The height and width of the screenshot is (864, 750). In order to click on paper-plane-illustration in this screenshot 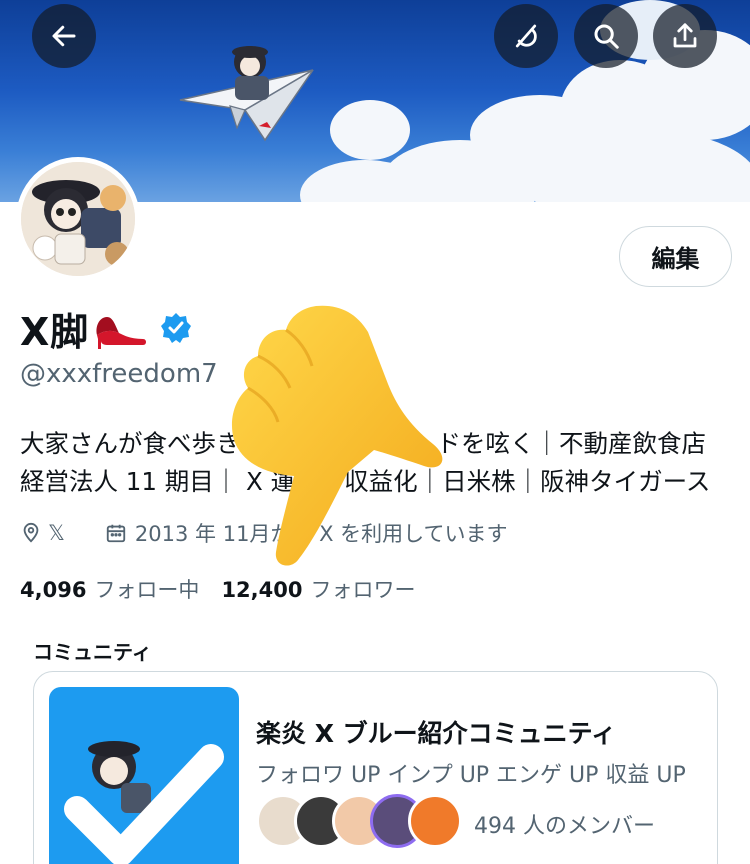, I will do `click(246, 94)`.